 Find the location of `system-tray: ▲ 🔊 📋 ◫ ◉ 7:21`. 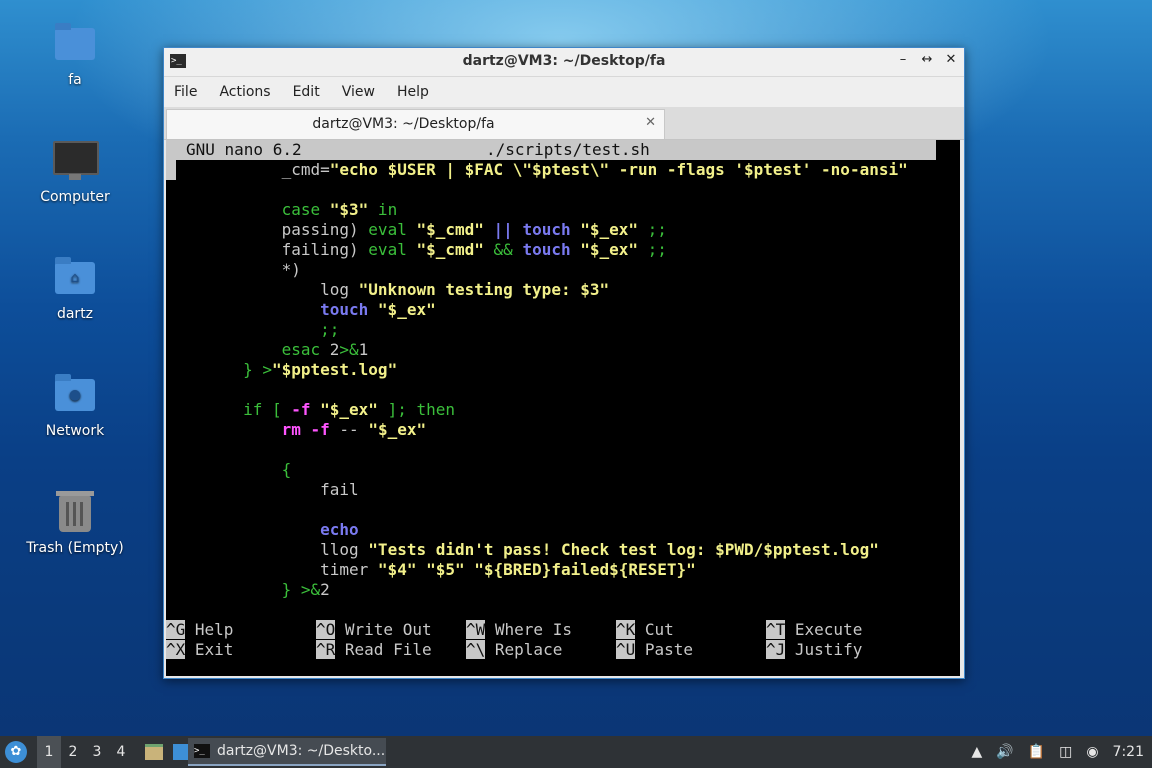

system-tray: ▲ 🔊 📋 ◫ ◉ 7:21 is located at coordinates (1061, 752).